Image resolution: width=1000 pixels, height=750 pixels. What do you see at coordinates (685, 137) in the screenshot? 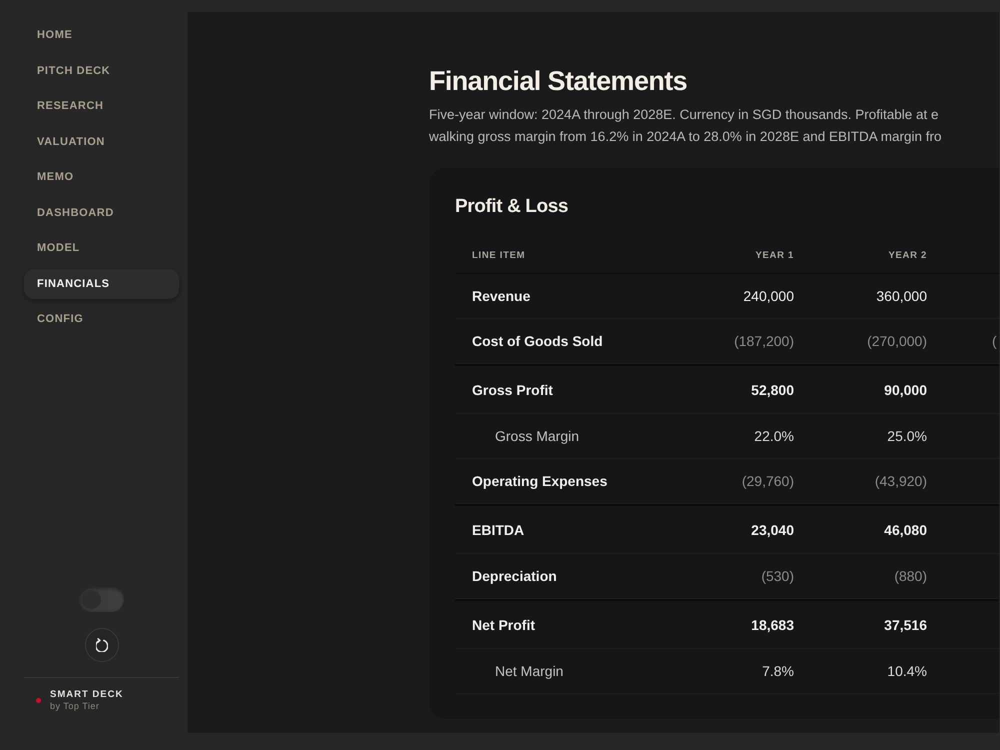
I see `intro-text: walking gross margin from 16.2% in 2024A to 28.0% in 2028E and EBITDA margin fro` at bounding box center [685, 137].